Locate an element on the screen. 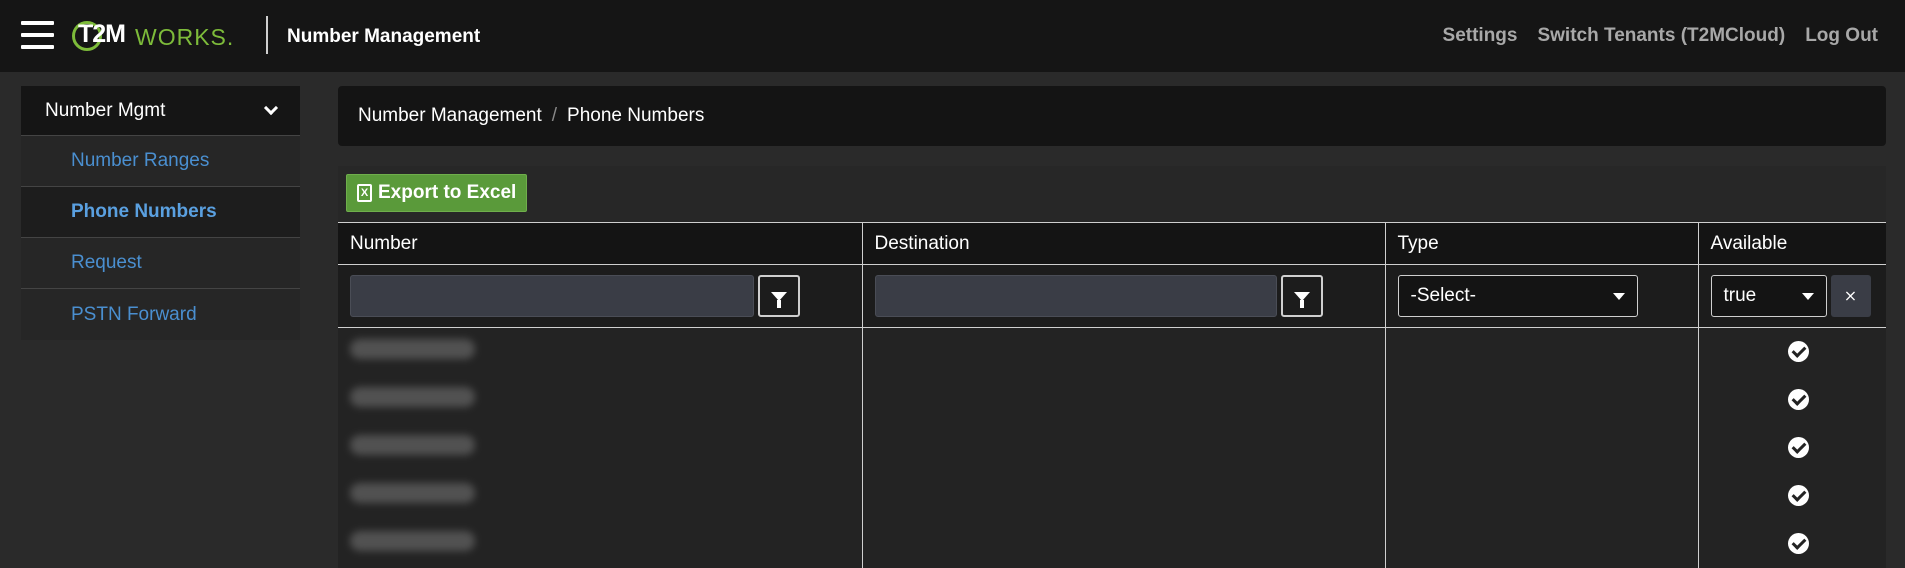 This screenshot has width=1905, height=568. breadcrumb-current: Phone Numbers is located at coordinates (636, 115).